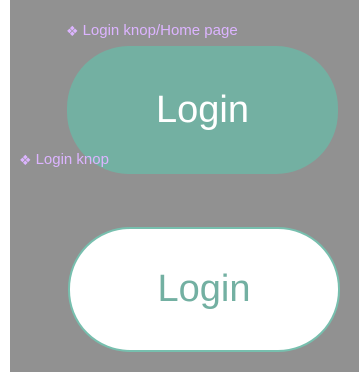  Describe the element at coordinates (72, 159) in the screenshot. I see `frame-label-text: Login knop` at that location.